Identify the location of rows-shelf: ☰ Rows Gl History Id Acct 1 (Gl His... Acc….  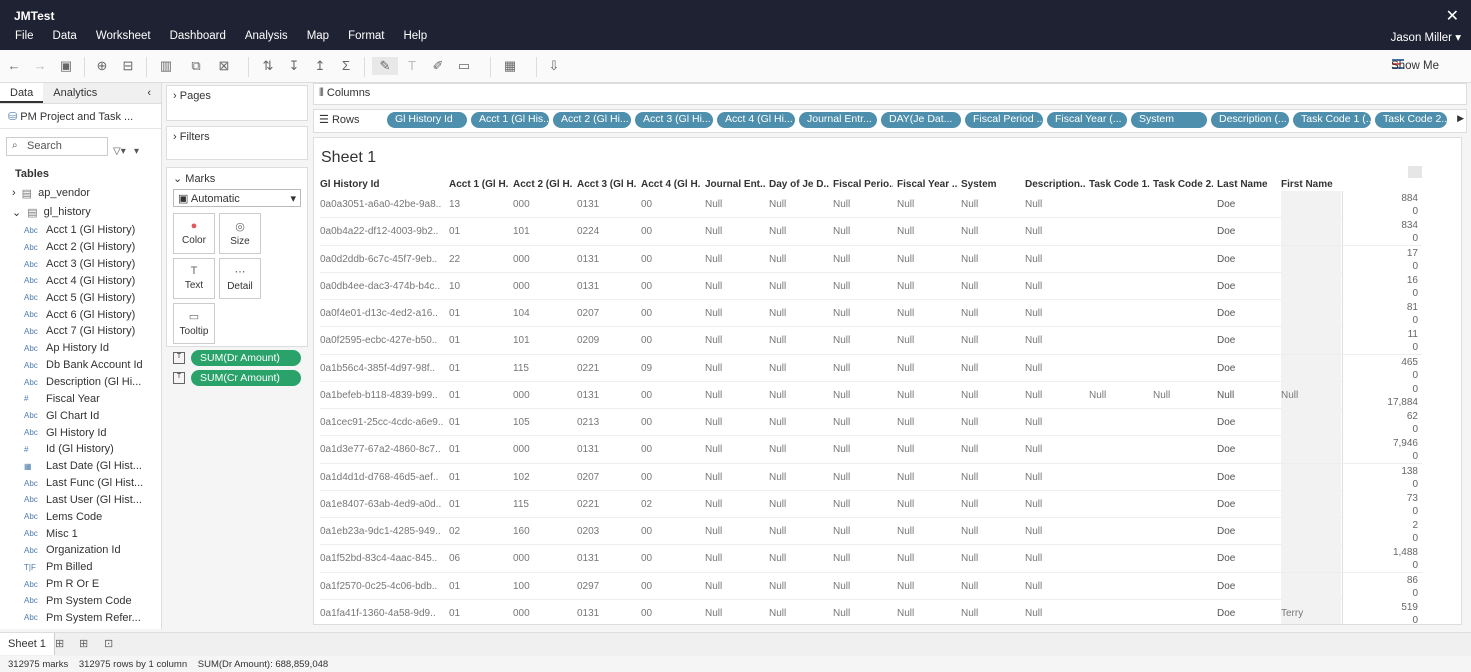
(890, 121).